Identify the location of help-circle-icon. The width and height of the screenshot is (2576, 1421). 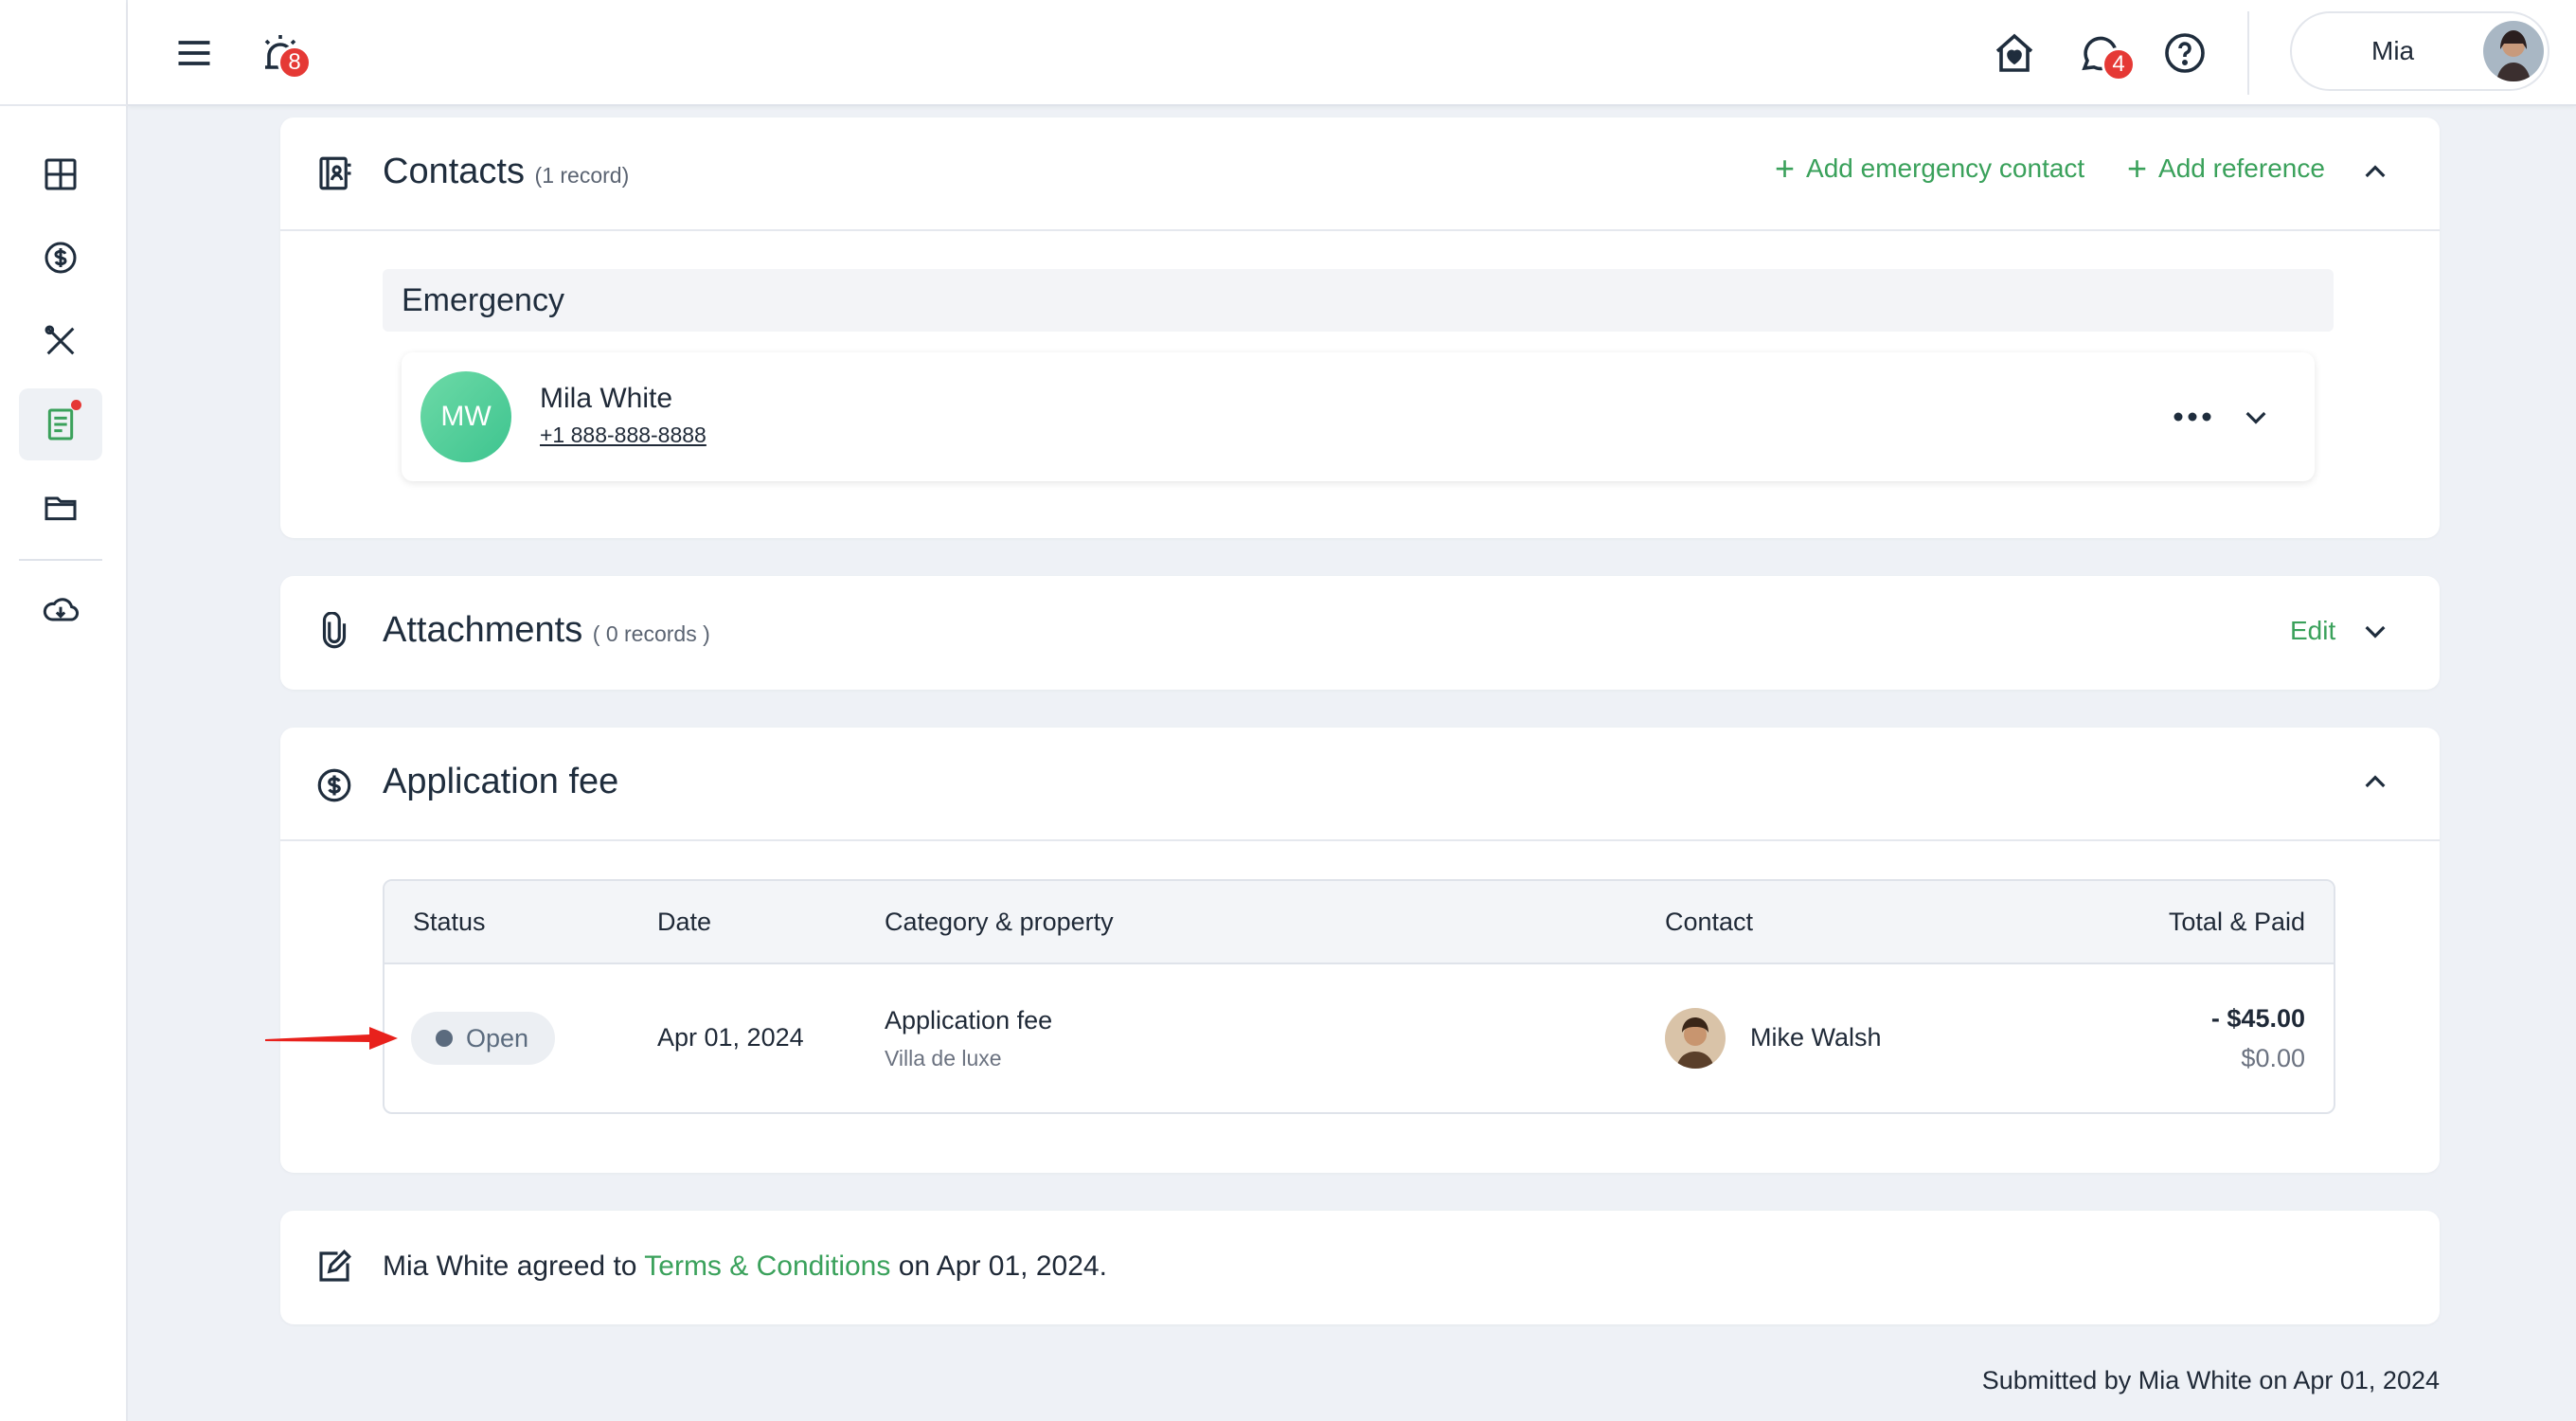
(2185, 53).